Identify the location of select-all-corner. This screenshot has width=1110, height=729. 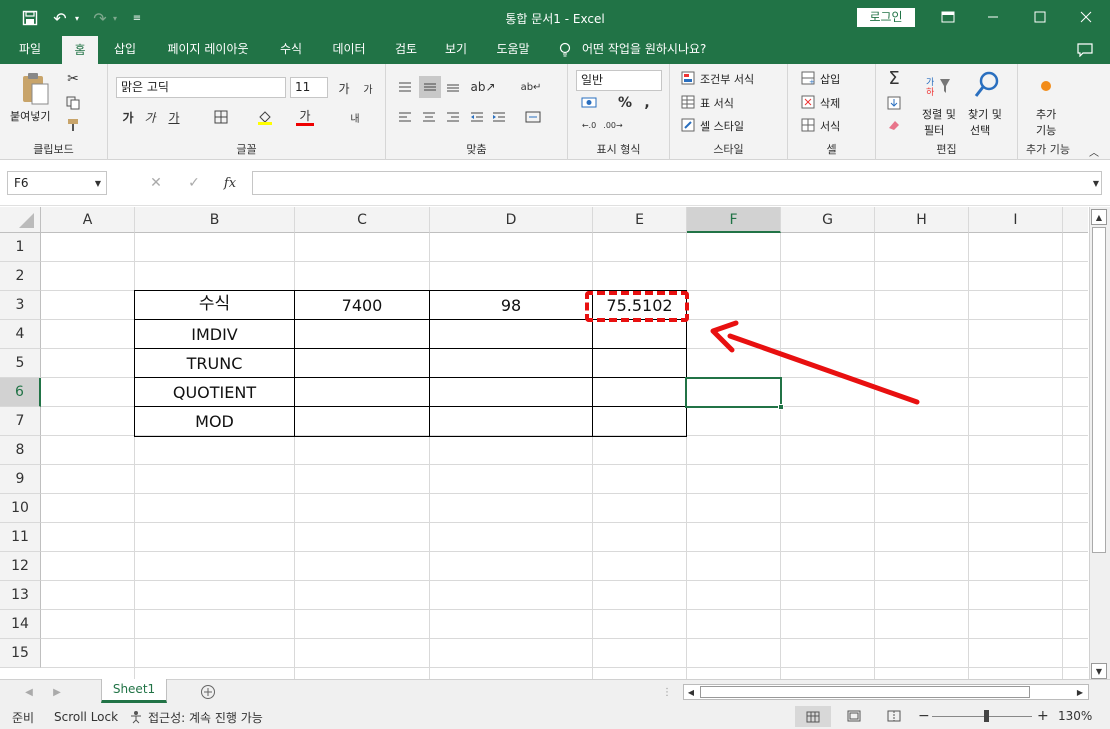
(20, 220).